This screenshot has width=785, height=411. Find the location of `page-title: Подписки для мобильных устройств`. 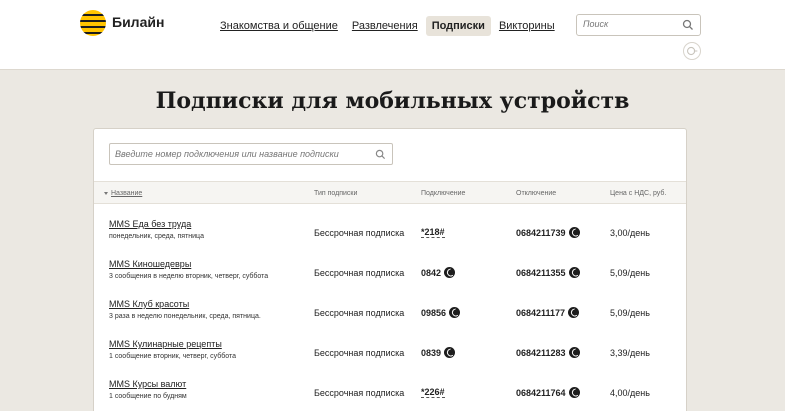

page-title: Подписки для мобильных устройств is located at coordinates (392, 101).